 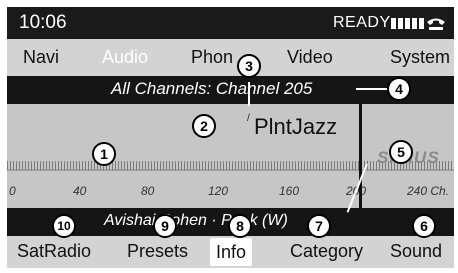 What do you see at coordinates (360, 156) in the screenshot?
I see `channel-needle` at bounding box center [360, 156].